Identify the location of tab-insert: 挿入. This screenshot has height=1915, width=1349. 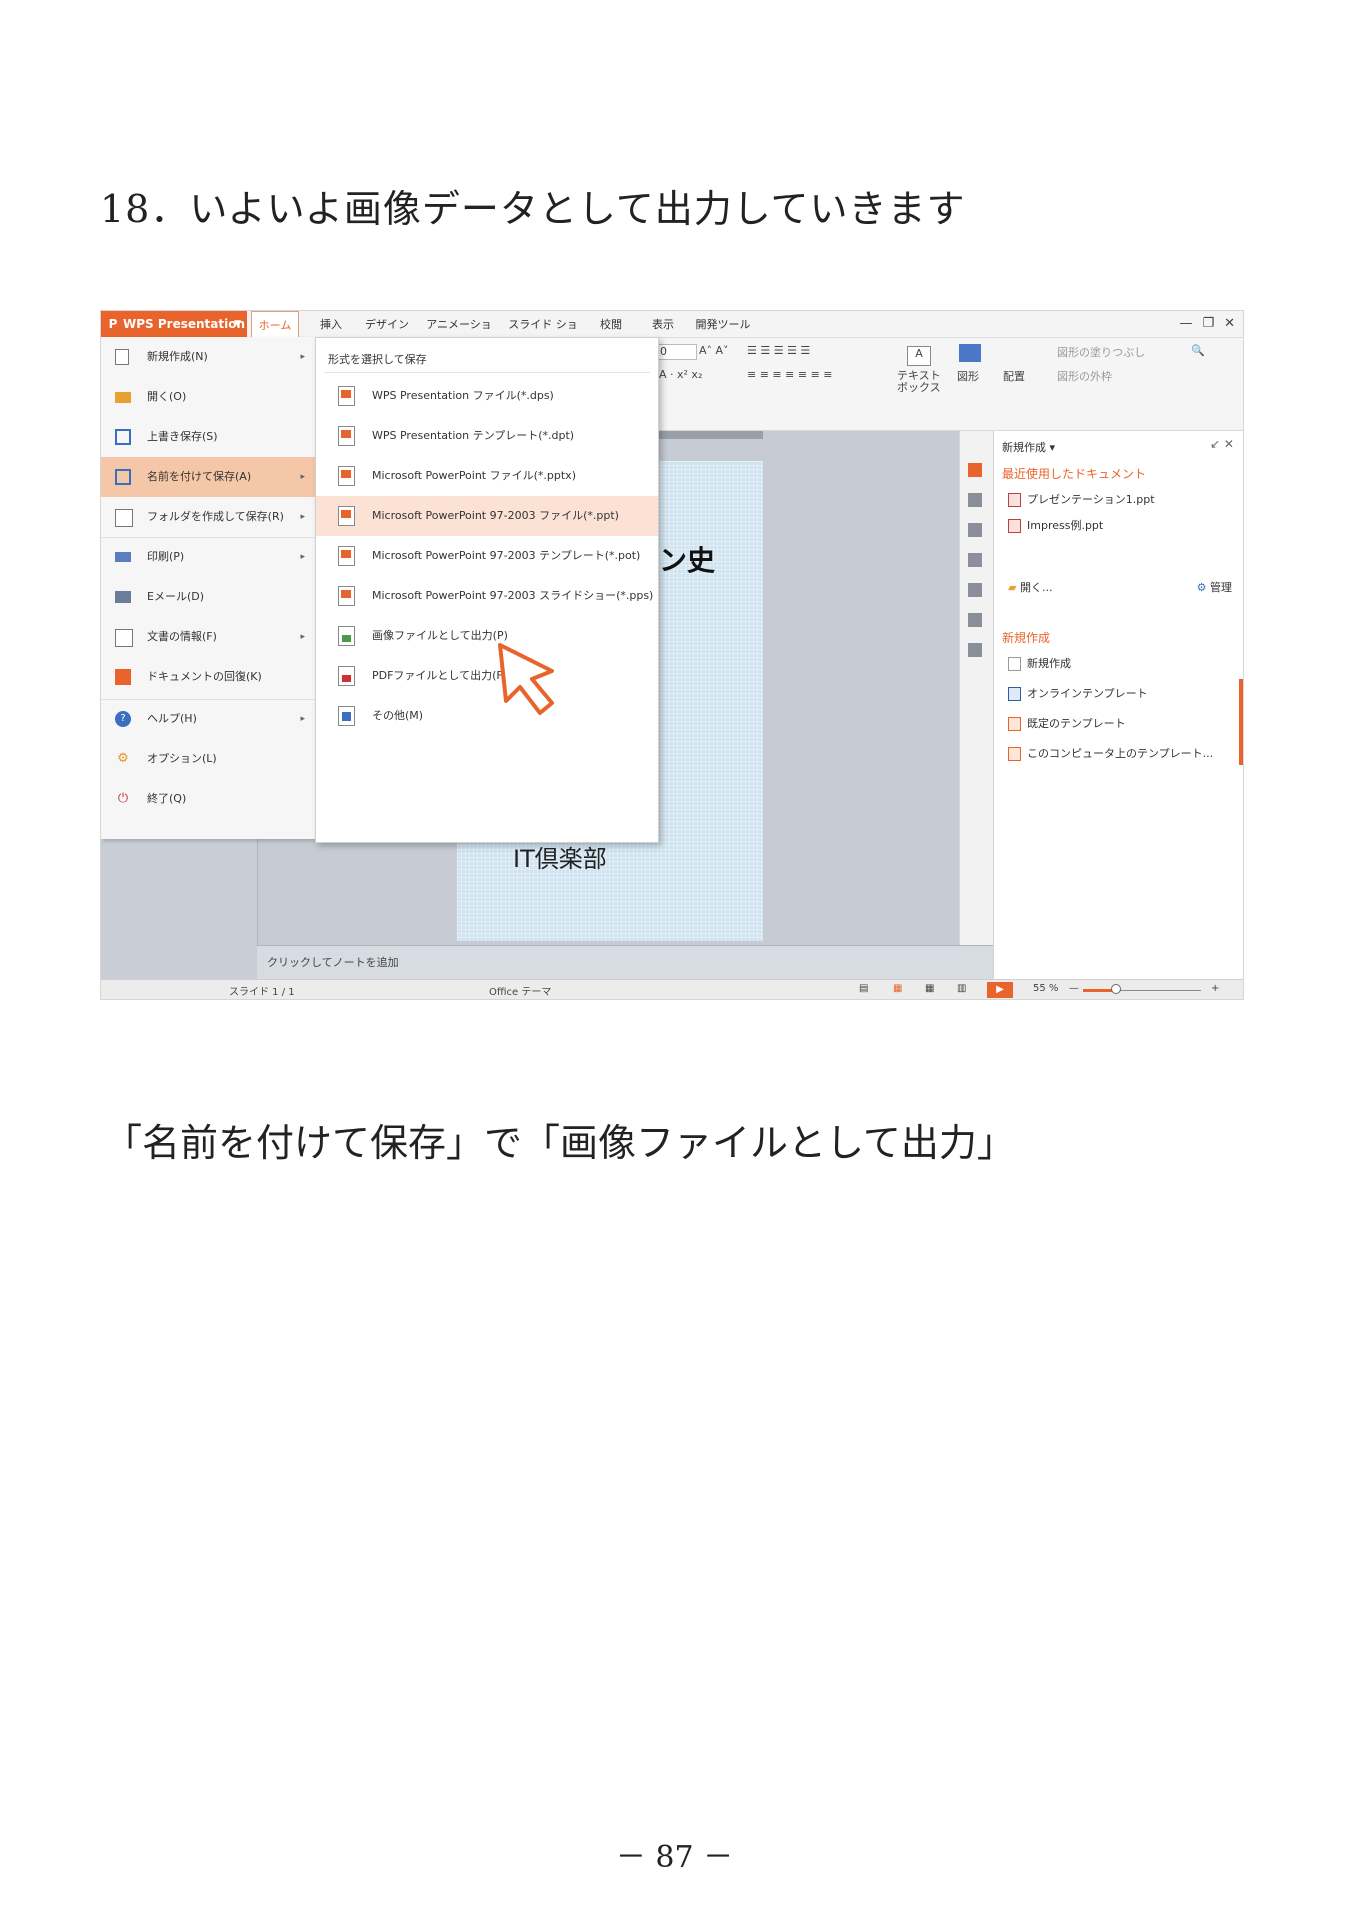
(331, 324).